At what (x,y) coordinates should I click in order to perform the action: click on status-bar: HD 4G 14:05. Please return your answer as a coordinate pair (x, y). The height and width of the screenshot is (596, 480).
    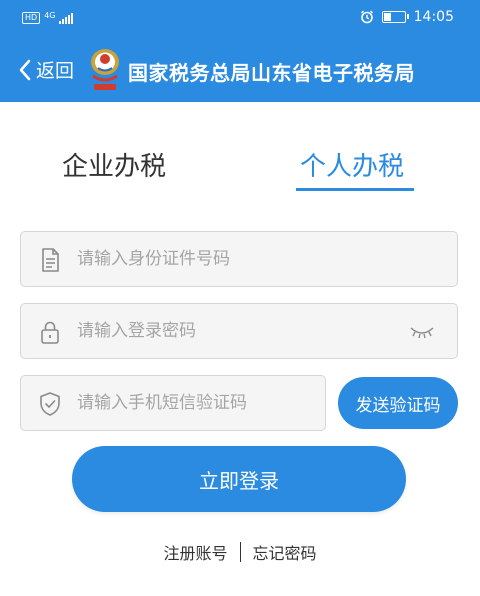
    Looking at the image, I should click on (240, 19).